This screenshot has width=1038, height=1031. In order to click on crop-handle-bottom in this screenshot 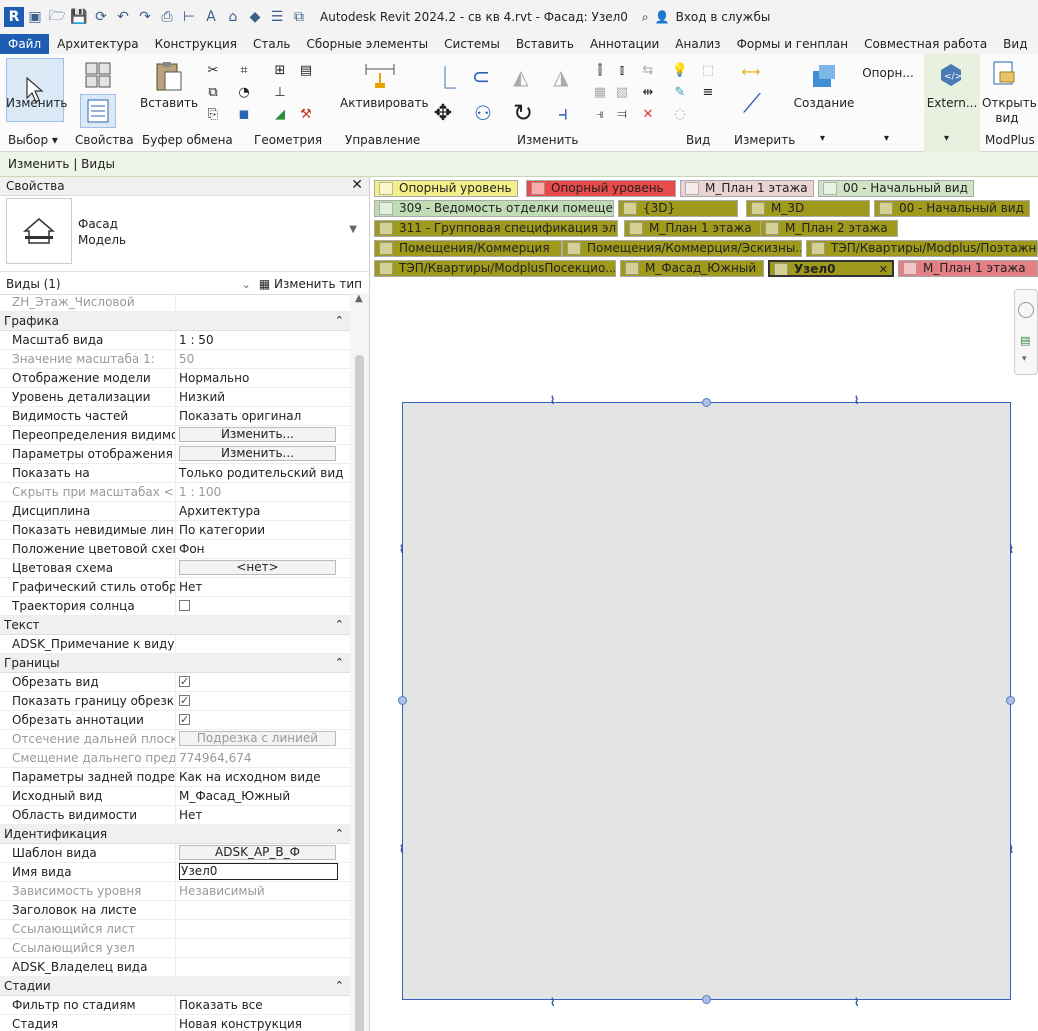, I will do `click(706, 999)`.